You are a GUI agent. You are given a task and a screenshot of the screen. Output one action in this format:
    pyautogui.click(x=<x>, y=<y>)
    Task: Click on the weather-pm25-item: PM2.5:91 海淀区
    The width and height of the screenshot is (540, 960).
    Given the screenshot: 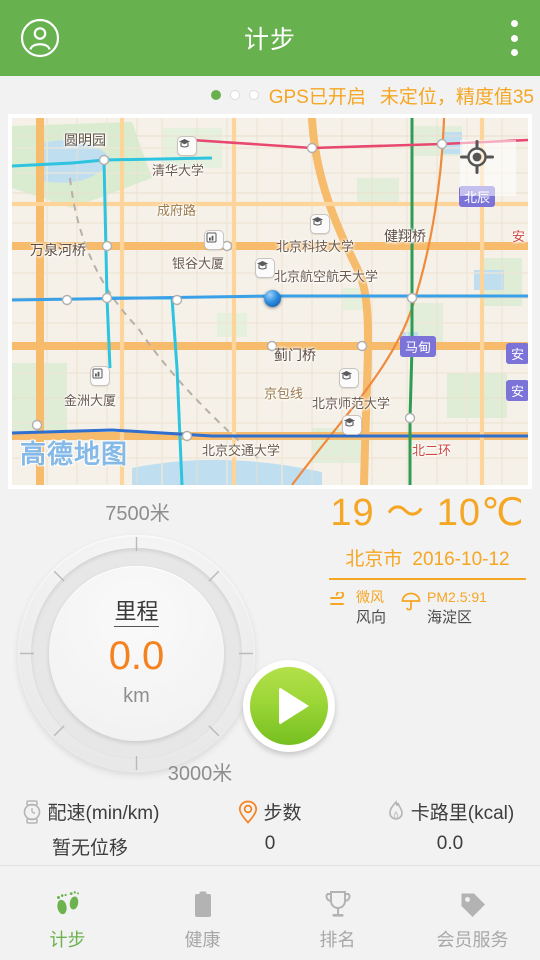 What is the action you would take?
    pyautogui.click(x=443, y=608)
    